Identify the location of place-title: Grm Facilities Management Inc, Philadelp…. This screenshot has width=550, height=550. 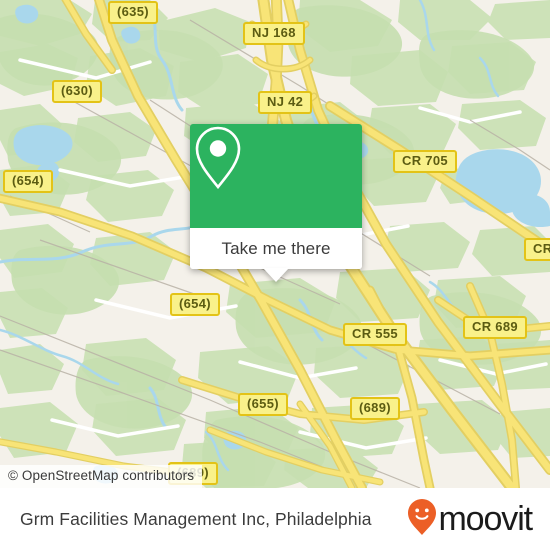
(196, 518).